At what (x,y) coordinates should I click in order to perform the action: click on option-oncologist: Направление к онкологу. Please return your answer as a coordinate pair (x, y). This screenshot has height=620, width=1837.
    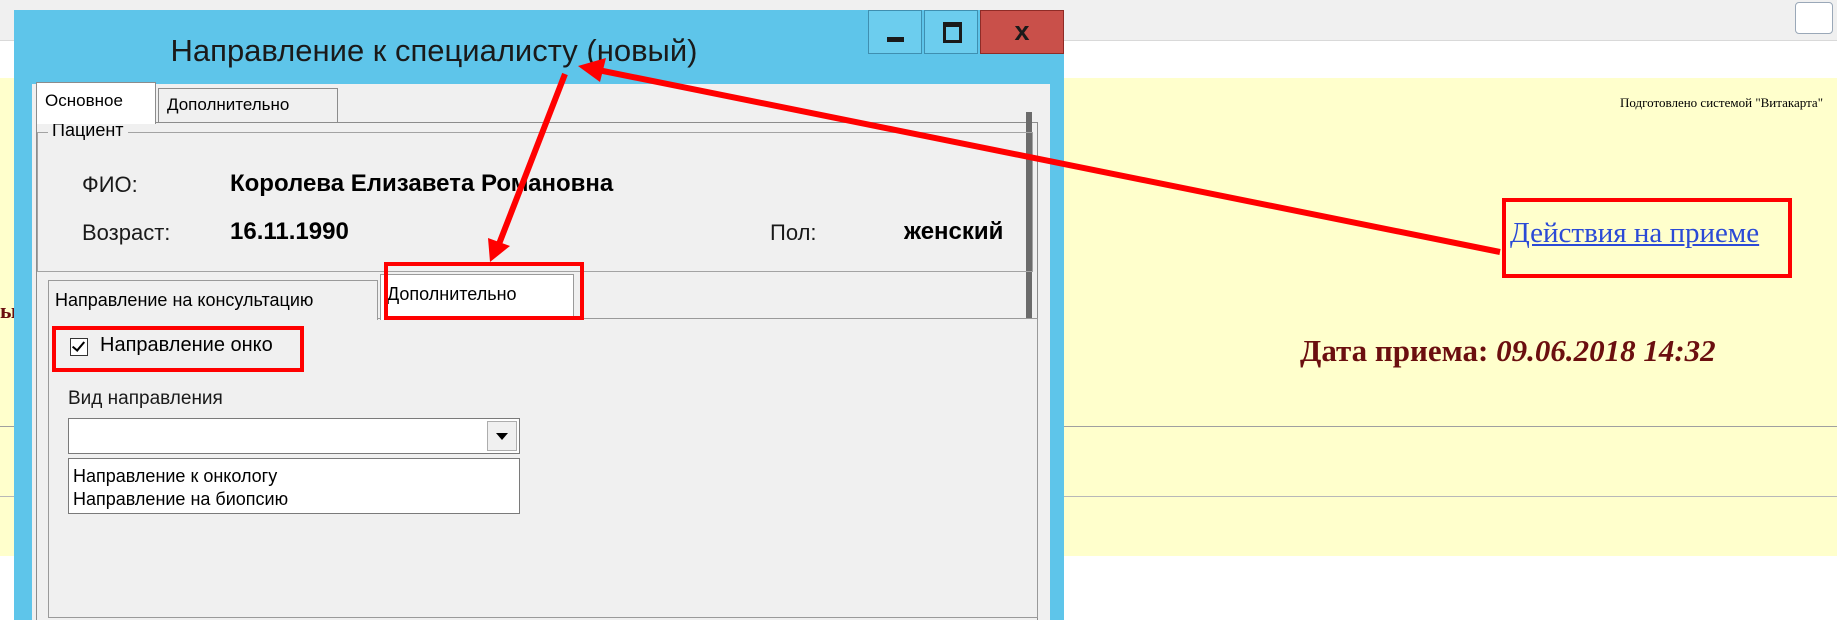
    Looking at the image, I should click on (175, 476).